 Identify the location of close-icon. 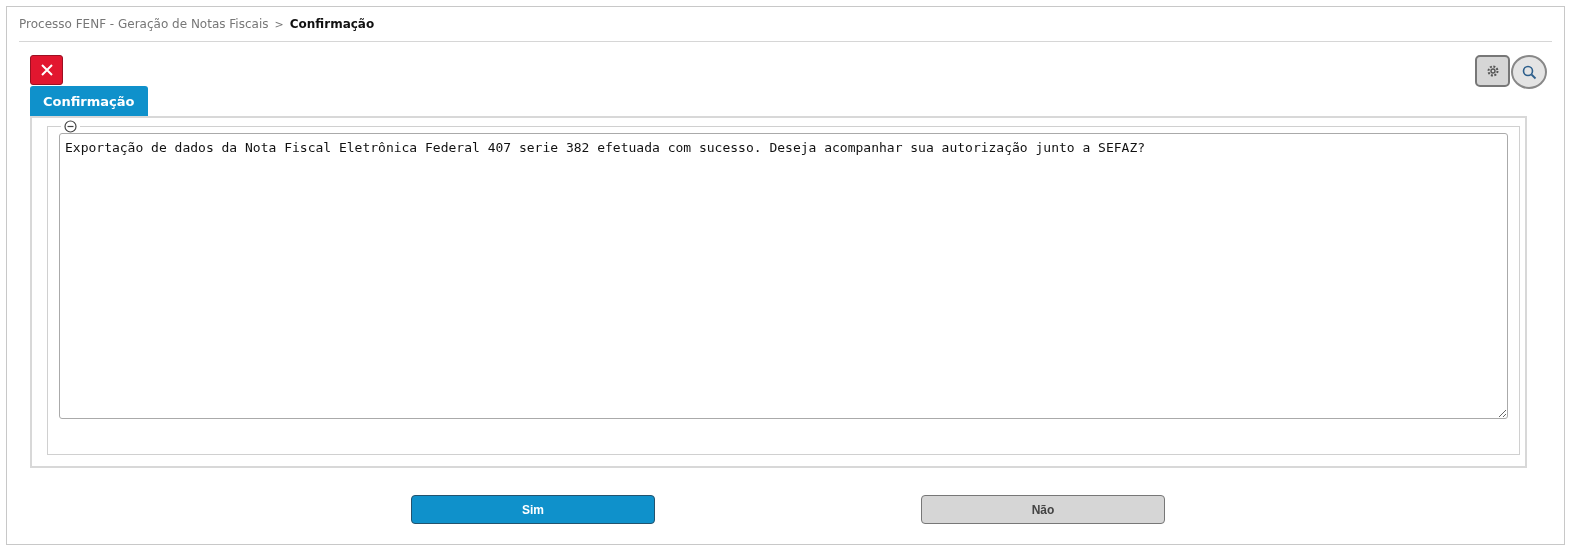
(46, 70).